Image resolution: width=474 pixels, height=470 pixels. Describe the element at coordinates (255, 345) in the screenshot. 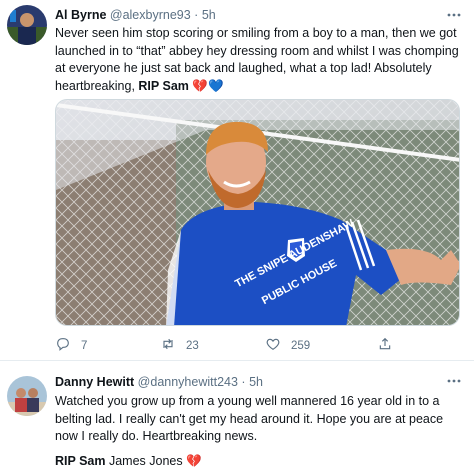

I see `tweet-actions: 7 23 259` at that location.